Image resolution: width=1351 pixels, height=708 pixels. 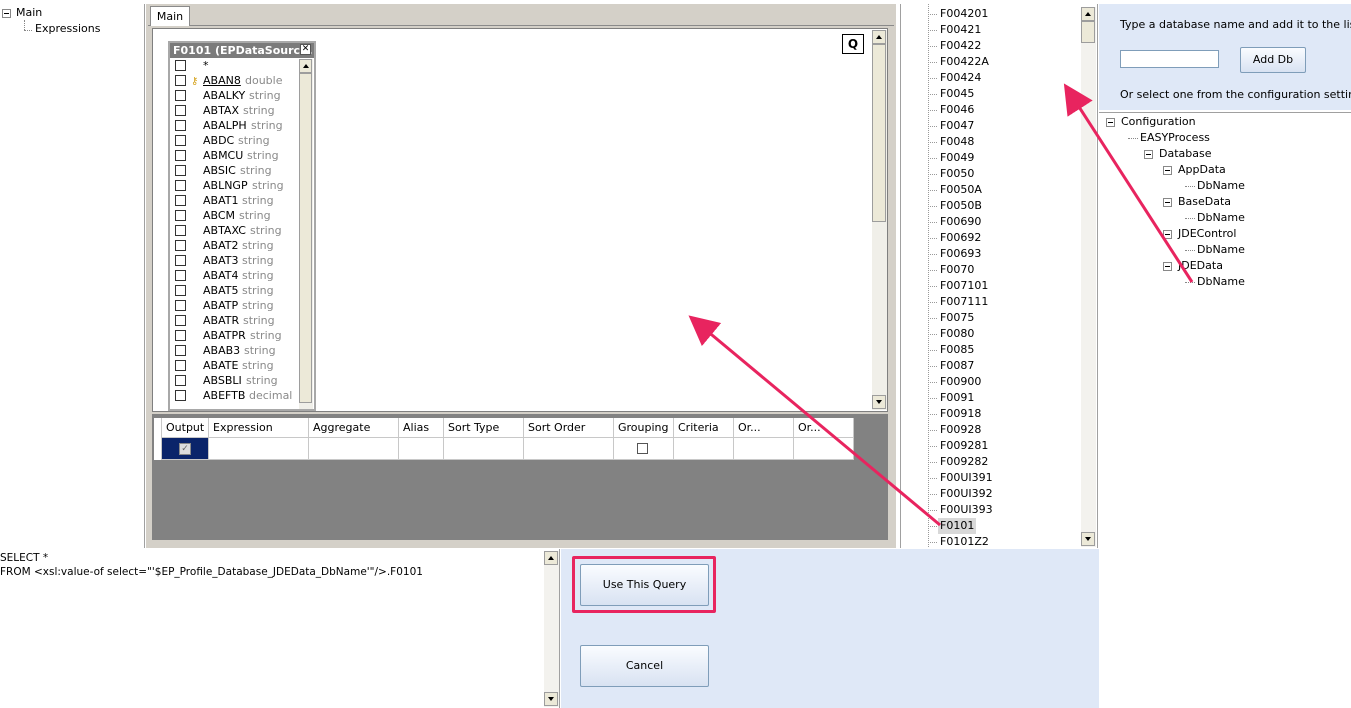 What do you see at coordinates (814, 421) in the screenshot?
I see `arrow-to-canvas` at bounding box center [814, 421].